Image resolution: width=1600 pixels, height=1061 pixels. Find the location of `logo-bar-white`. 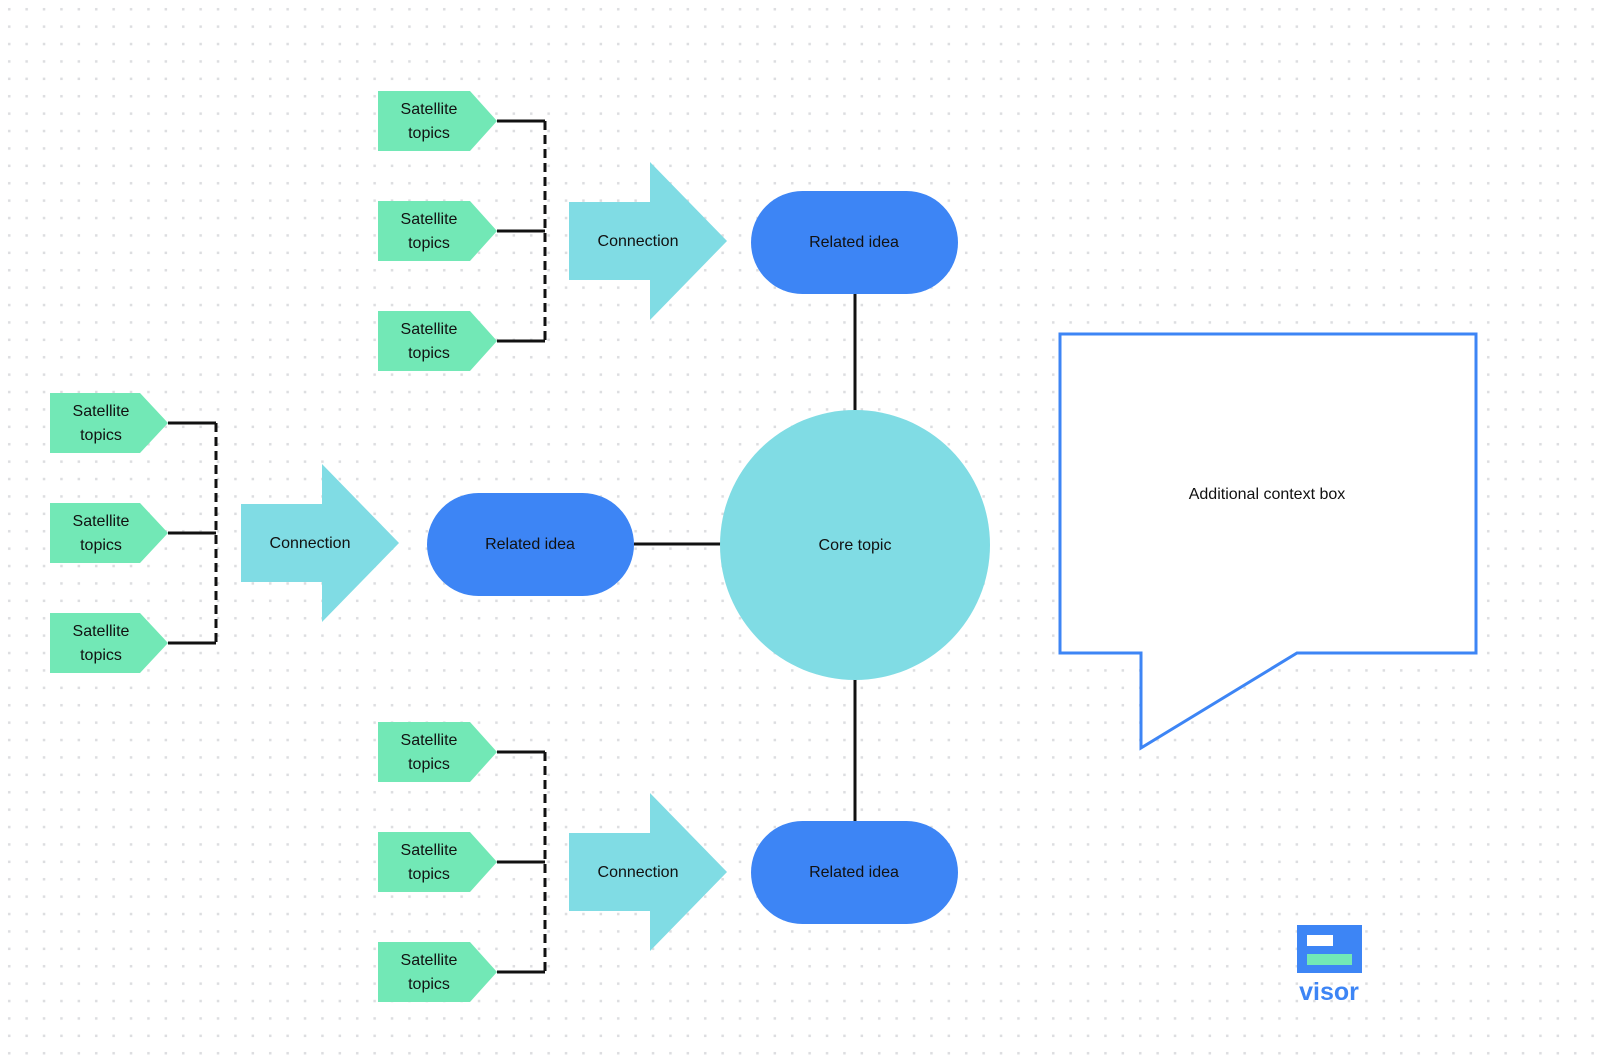

logo-bar-white is located at coordinates (1320, 940).